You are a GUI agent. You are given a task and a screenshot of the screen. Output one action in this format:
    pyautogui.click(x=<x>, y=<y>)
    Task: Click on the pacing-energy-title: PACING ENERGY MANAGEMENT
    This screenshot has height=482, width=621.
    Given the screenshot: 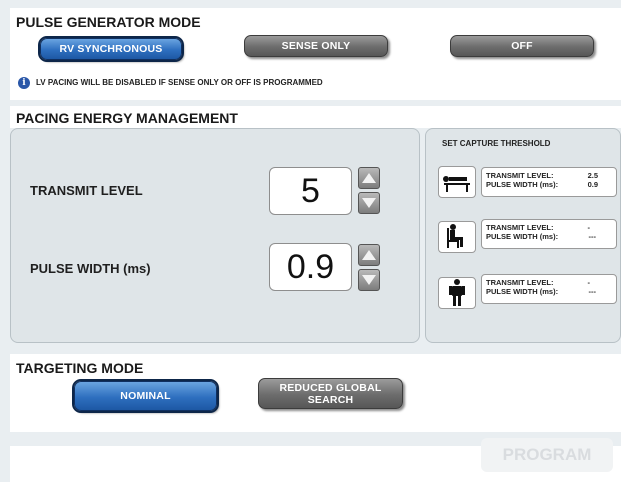 What is the action you would take?
    pyautogui.click(x=127, y=118)
    